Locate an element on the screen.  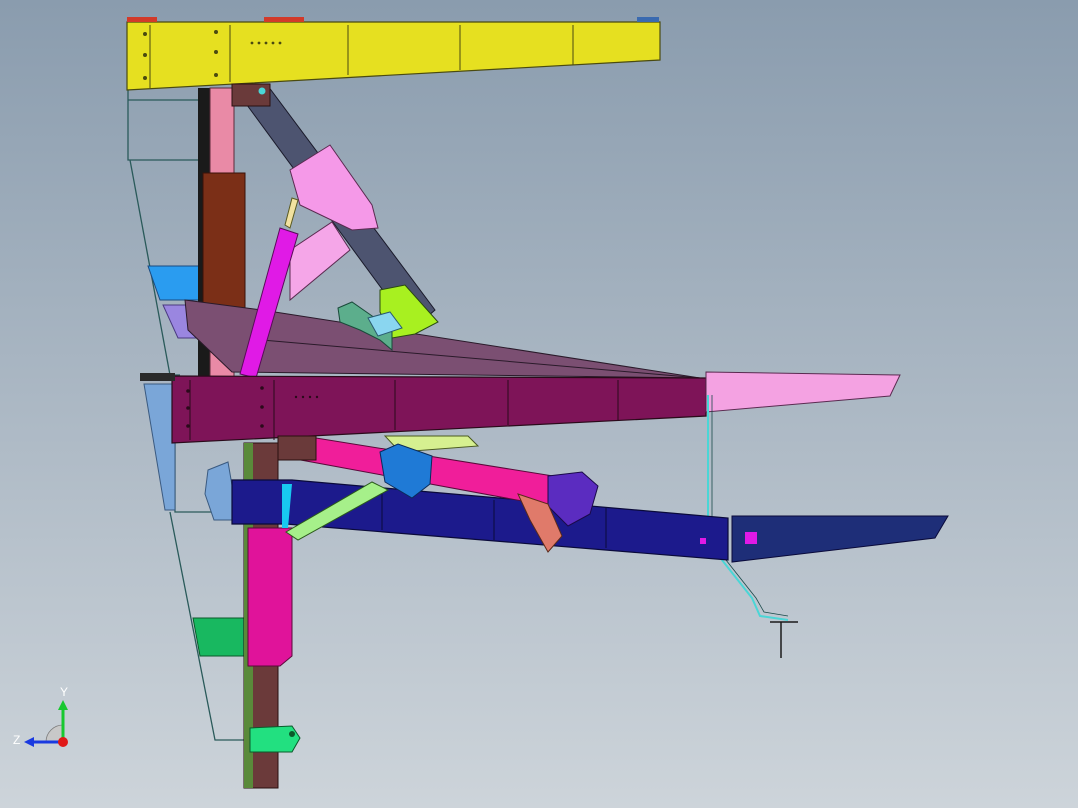
upper-arm-pivot is located at coordinates (251, 95).